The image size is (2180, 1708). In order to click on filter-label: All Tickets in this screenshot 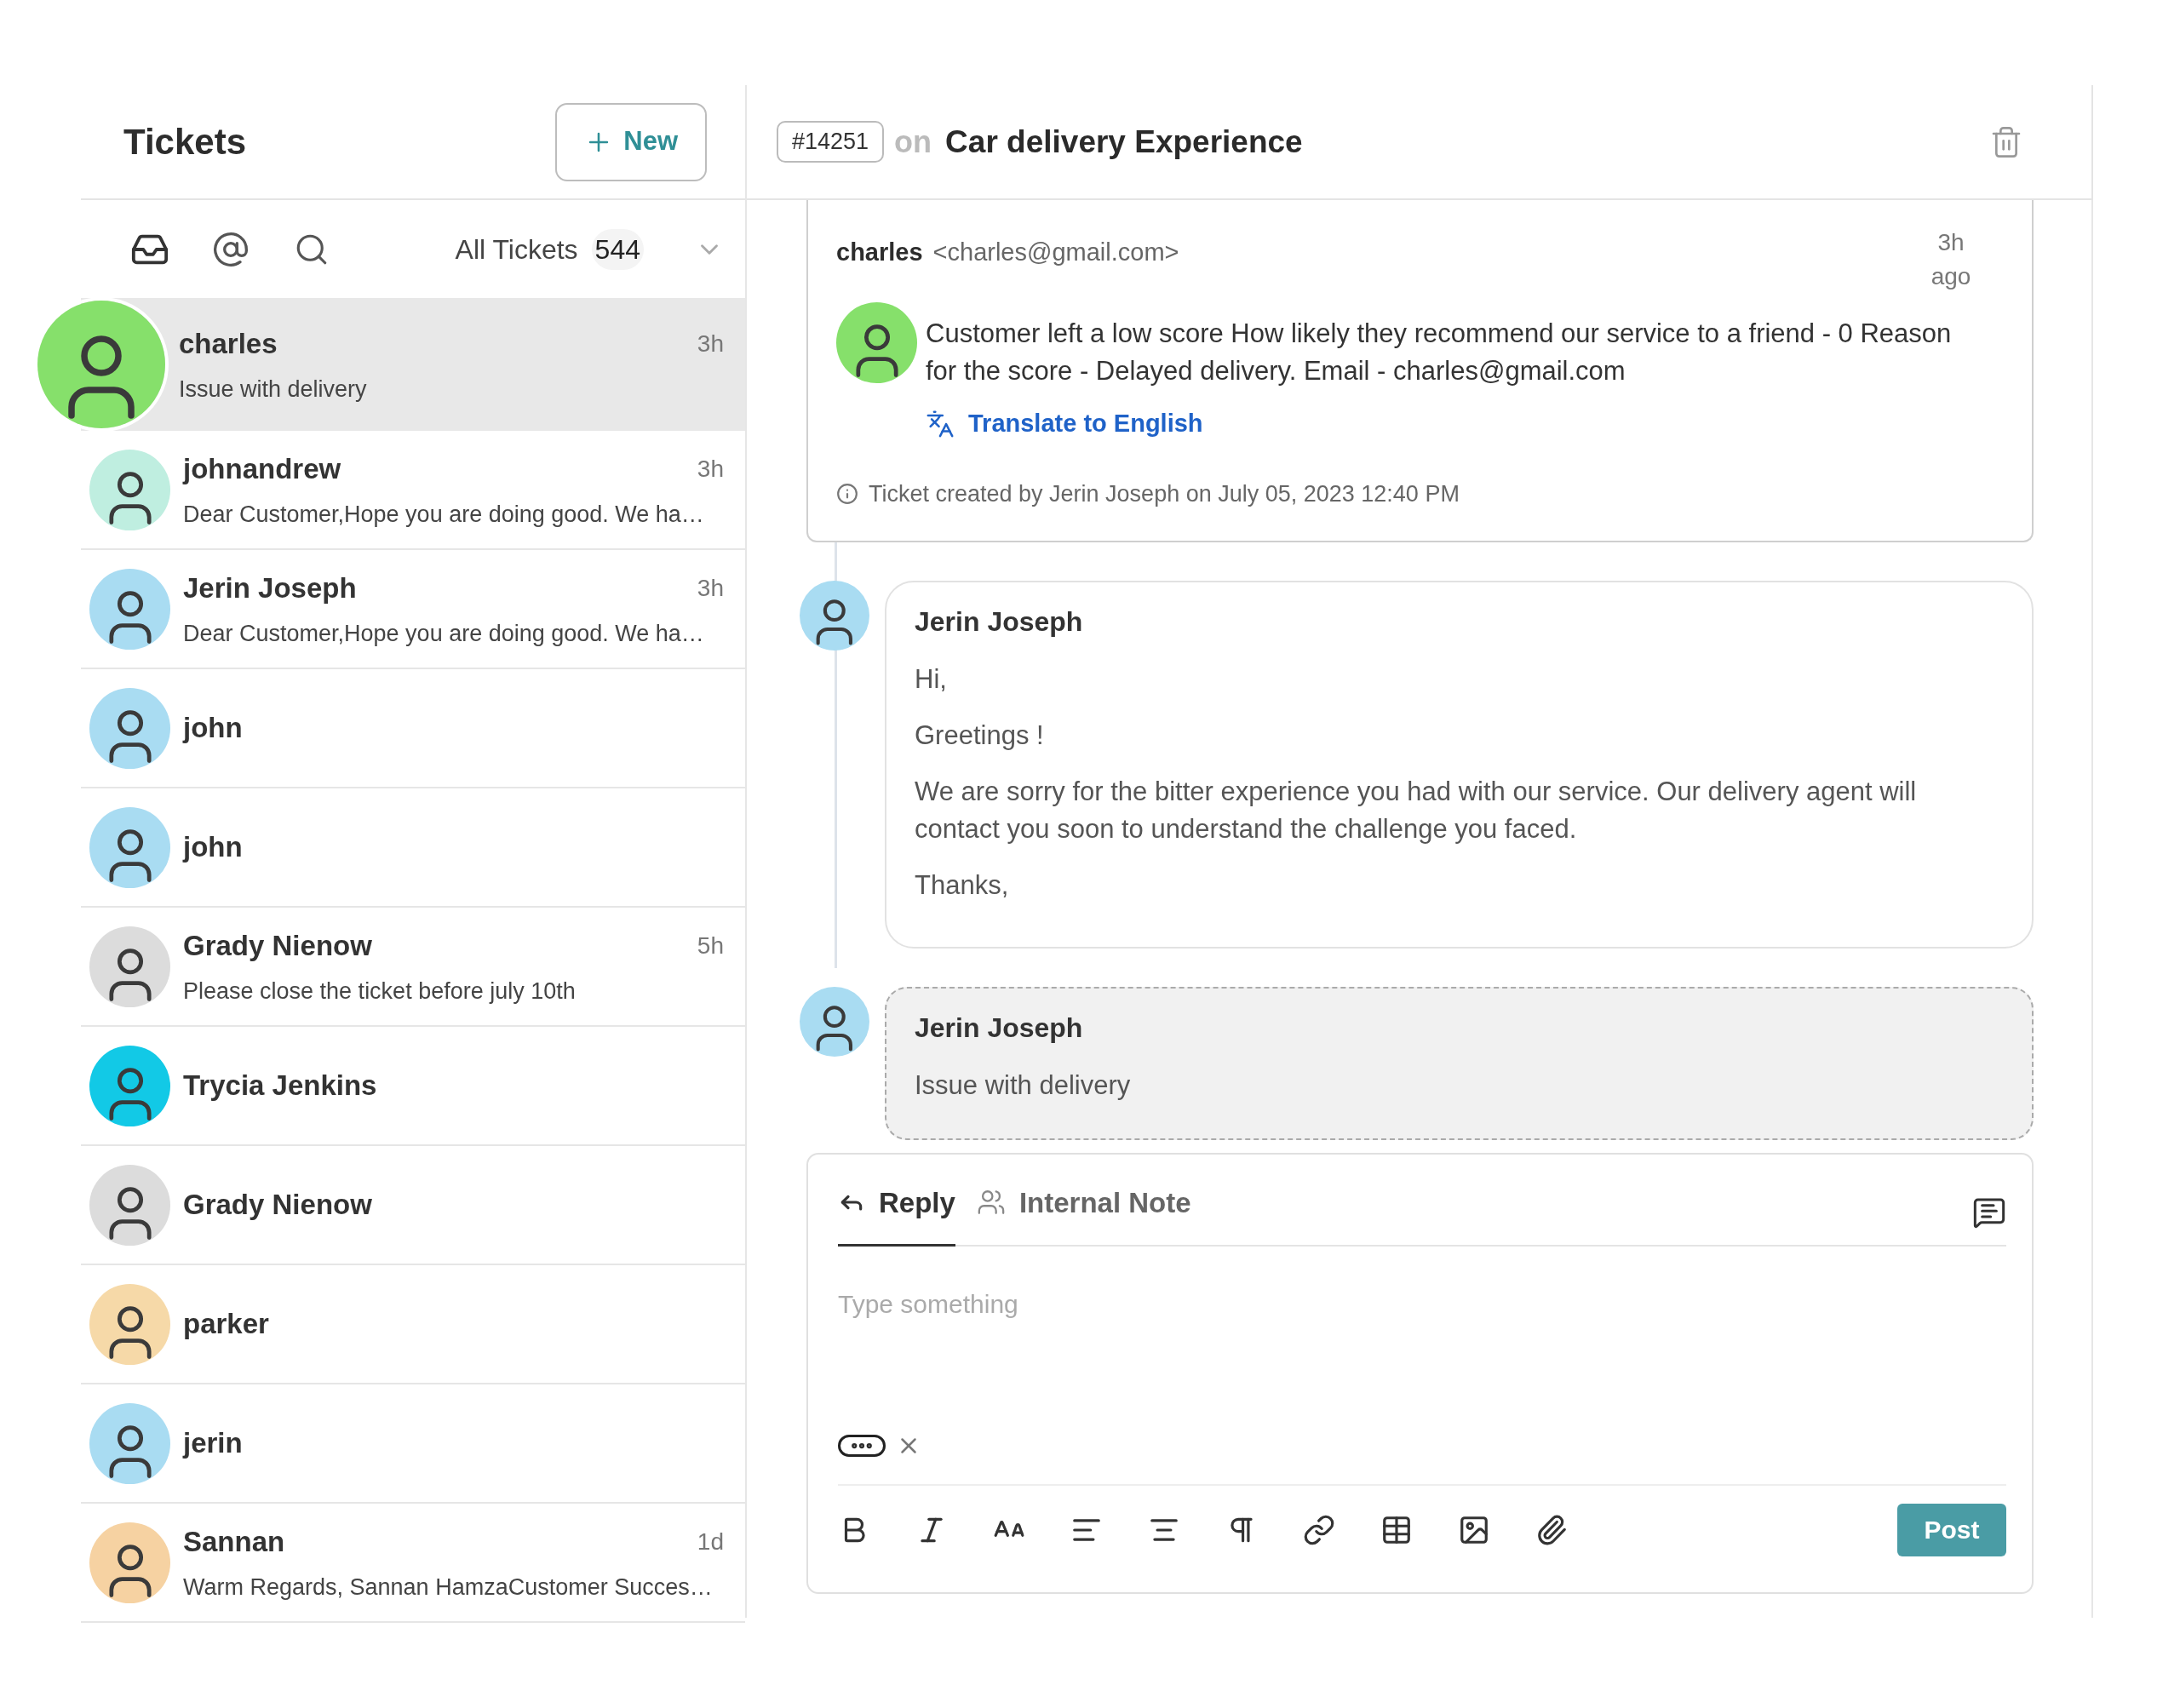, I will do `click(516, 249)`.